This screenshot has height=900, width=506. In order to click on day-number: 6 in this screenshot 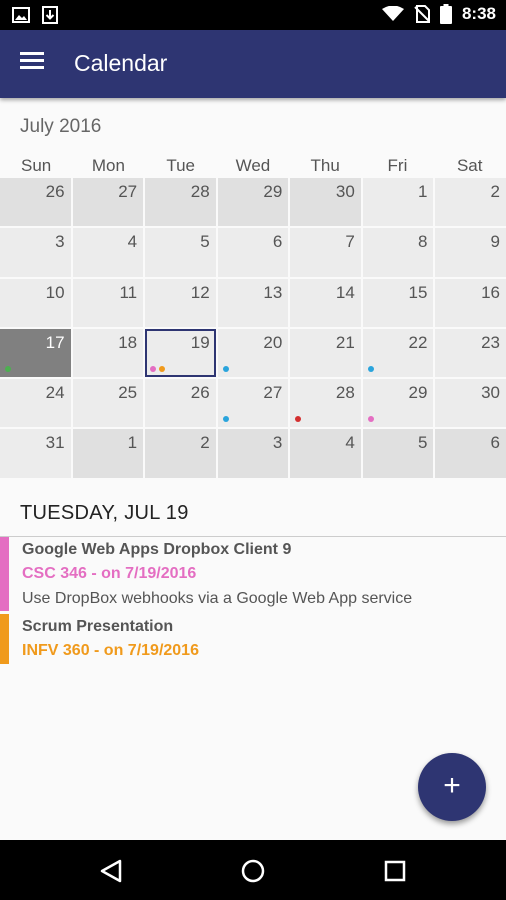, I will do `click(495, 443)`.